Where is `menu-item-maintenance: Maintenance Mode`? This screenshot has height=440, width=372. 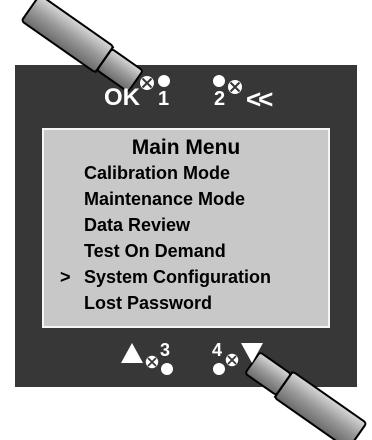
menu-item-maintenance: Maintenance Mode is located at coordinates (164, 199).